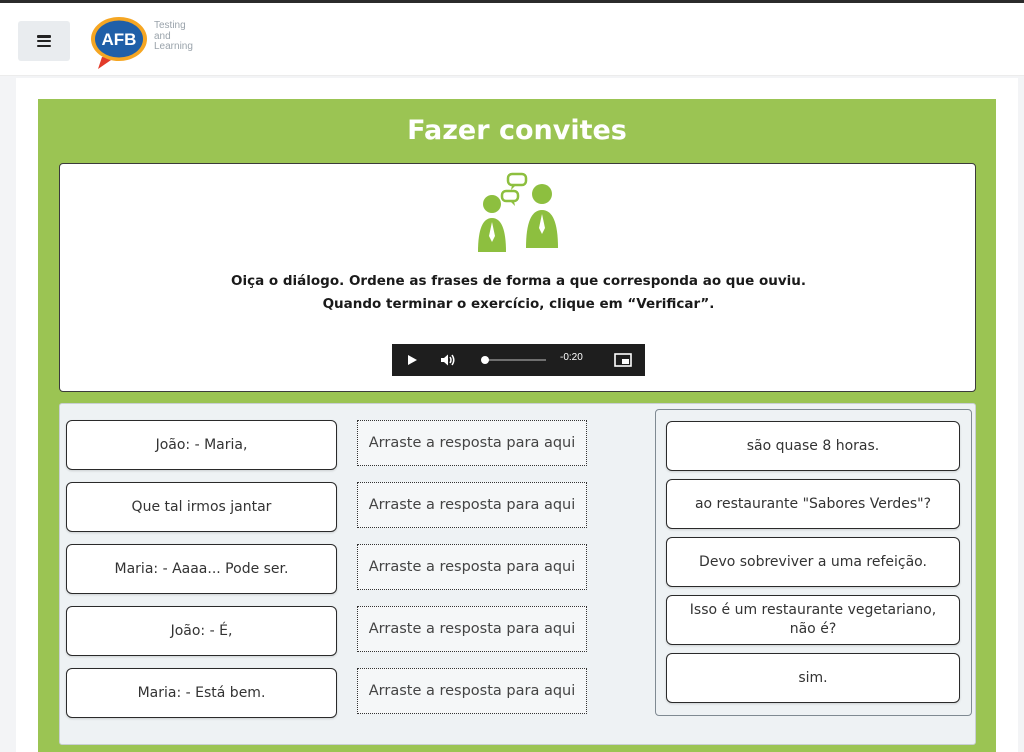 The height and width of the screenshot is (752, 1024). I want to click on answer-card: Devo sobreviver a uma refeição., so click(813, 562).